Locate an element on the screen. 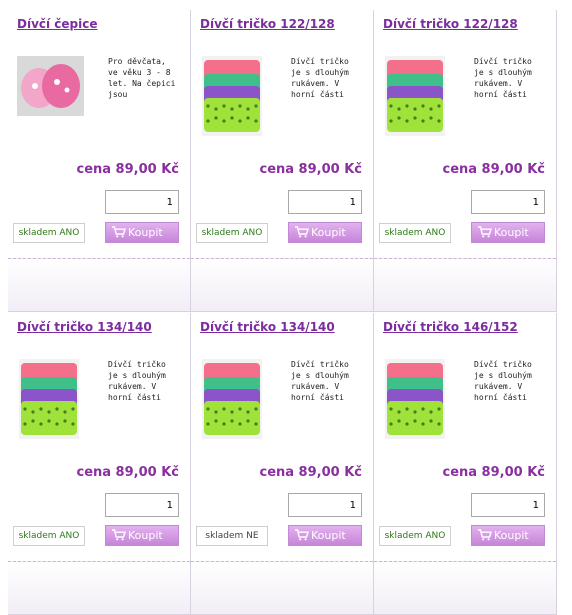  pink-caps-icon is located at coordinates (50, 86).